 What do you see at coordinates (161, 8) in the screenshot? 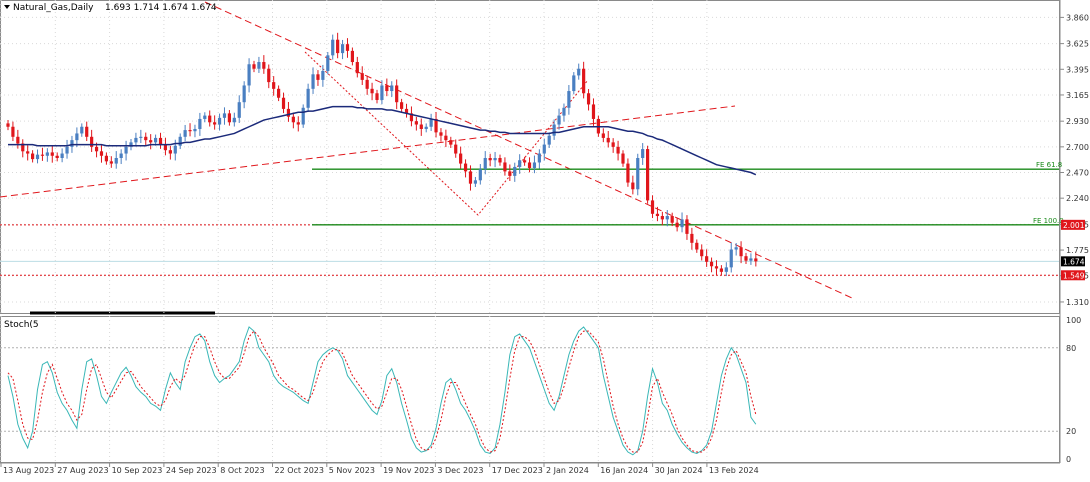
I see `ohlc-values: 1.693 1.714 1.674 1.674` at bounding box center [161, 8].